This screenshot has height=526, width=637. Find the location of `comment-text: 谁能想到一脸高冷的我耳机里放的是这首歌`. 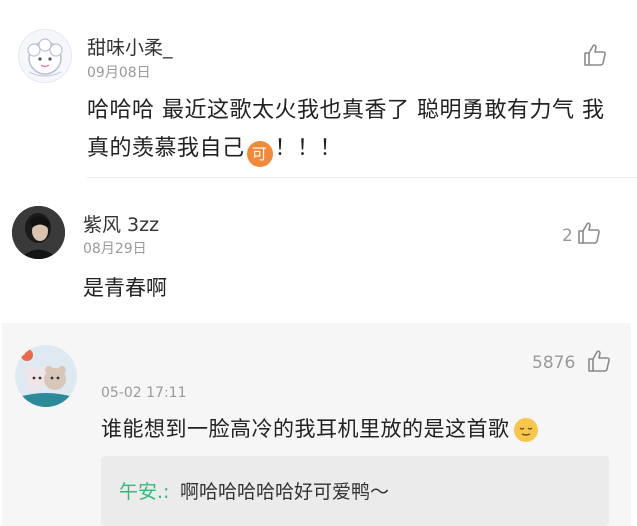

comment-text: 谁能想到一脸高冷的我耳机里放的是这首歌 is located at coordinates (319, 428).